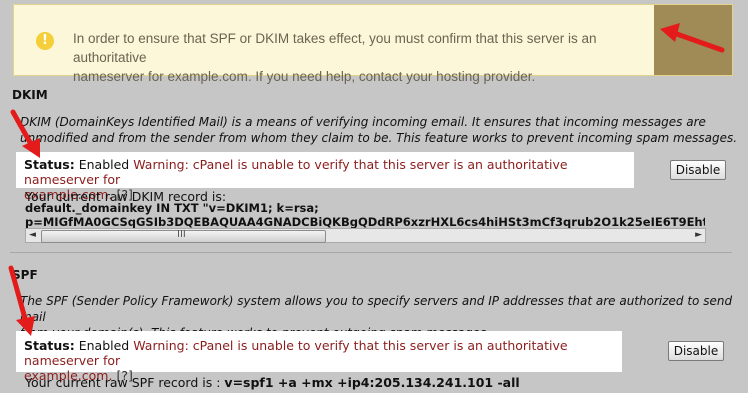 This screenshot has width=748, height=393. Describe the element at coordinates (104, 345) in the screenshot. I see `spf-status-value: Enabled` at that location.